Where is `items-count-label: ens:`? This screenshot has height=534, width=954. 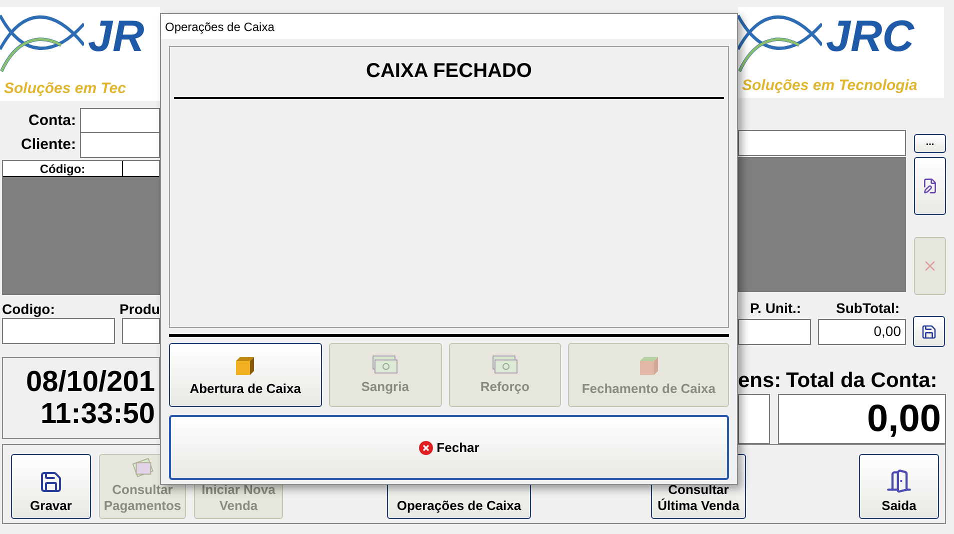
items-count-label: ens: is located at coordinates (760, 381).